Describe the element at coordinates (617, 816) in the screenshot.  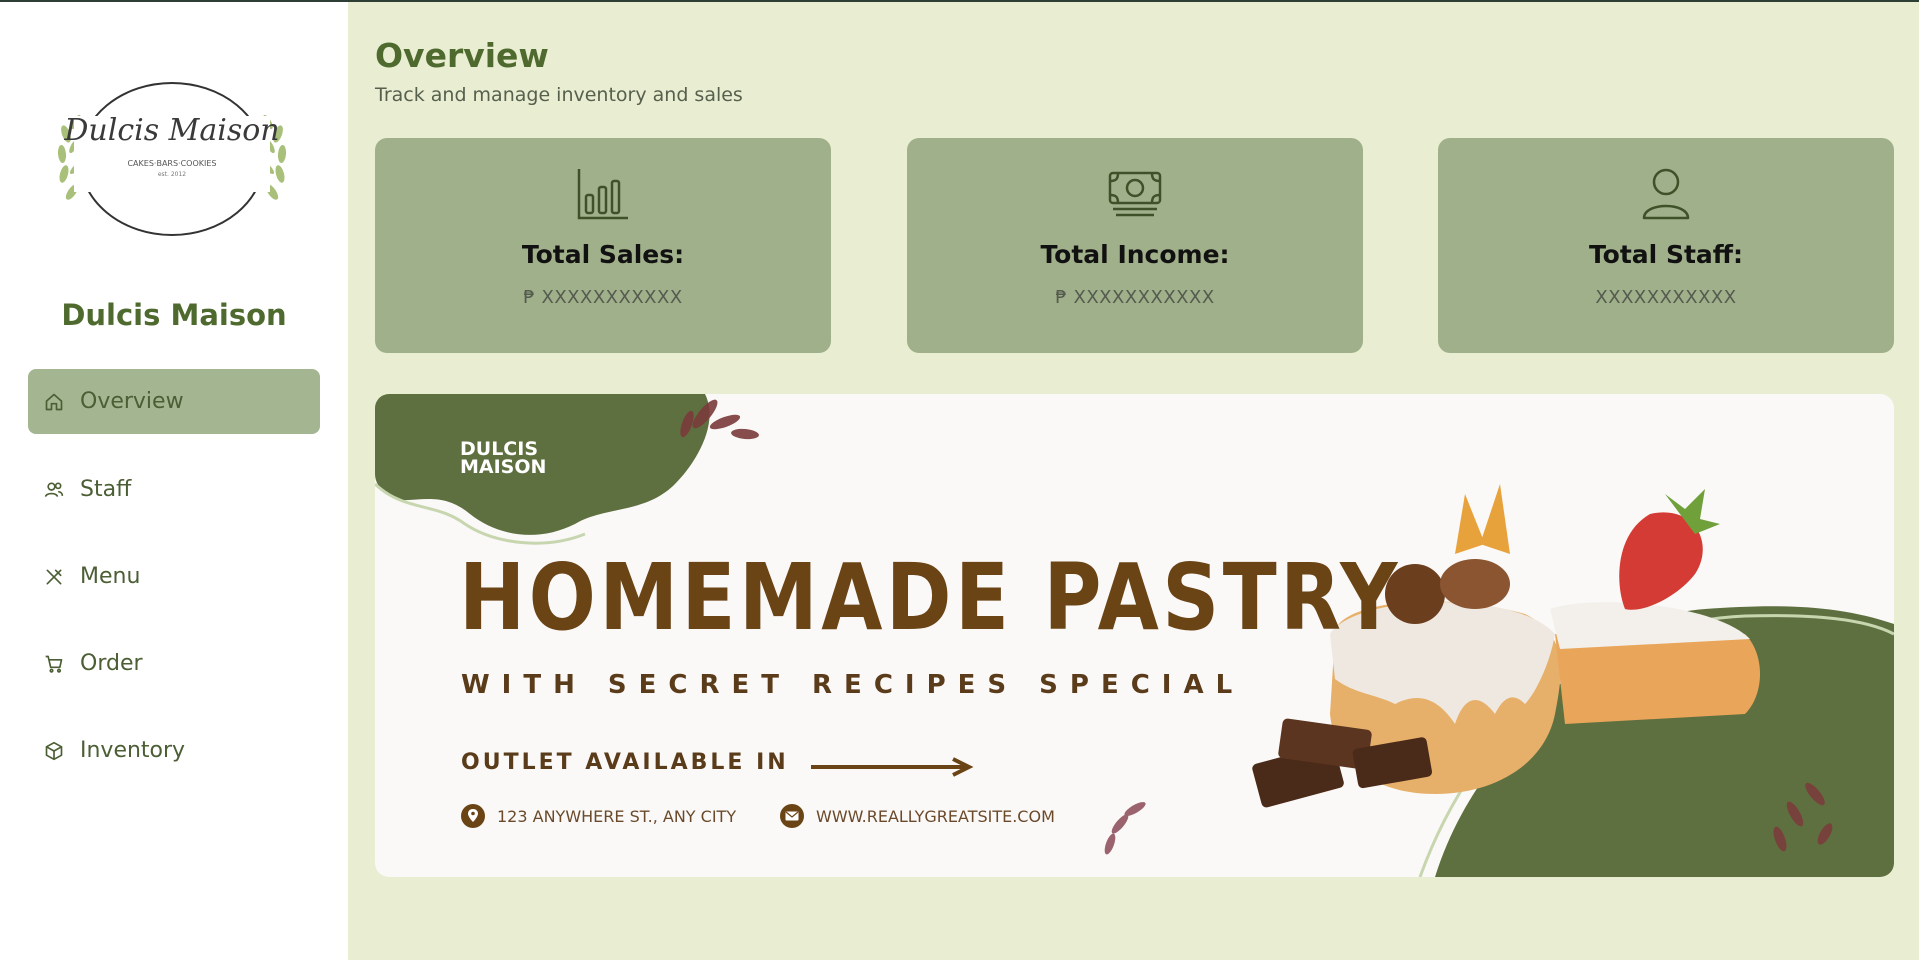
I see `address-text: 123 ANYWHERE ST., ANY CITY` at that location.